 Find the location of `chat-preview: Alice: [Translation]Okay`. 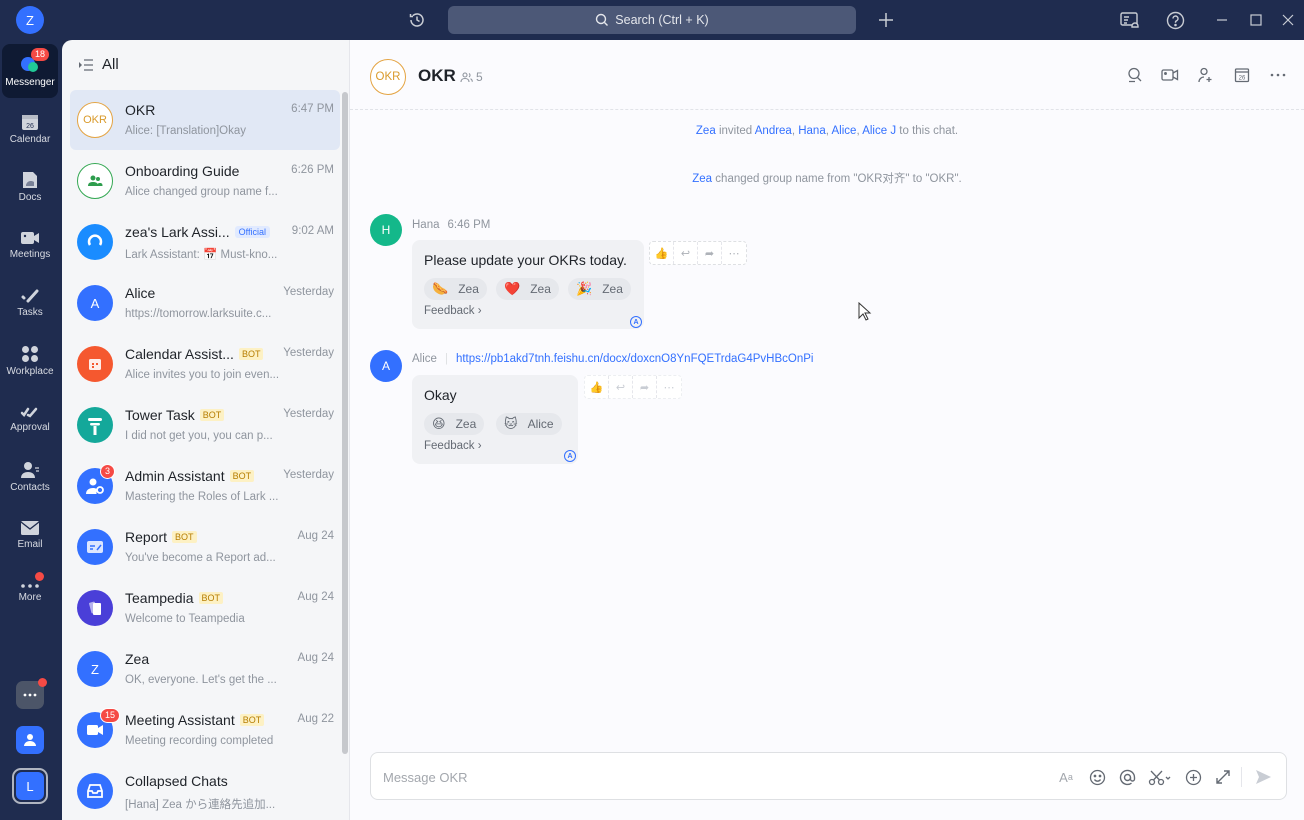

chat-preview: Alice: [Translation]Okay is located at coordinates (186, 131).